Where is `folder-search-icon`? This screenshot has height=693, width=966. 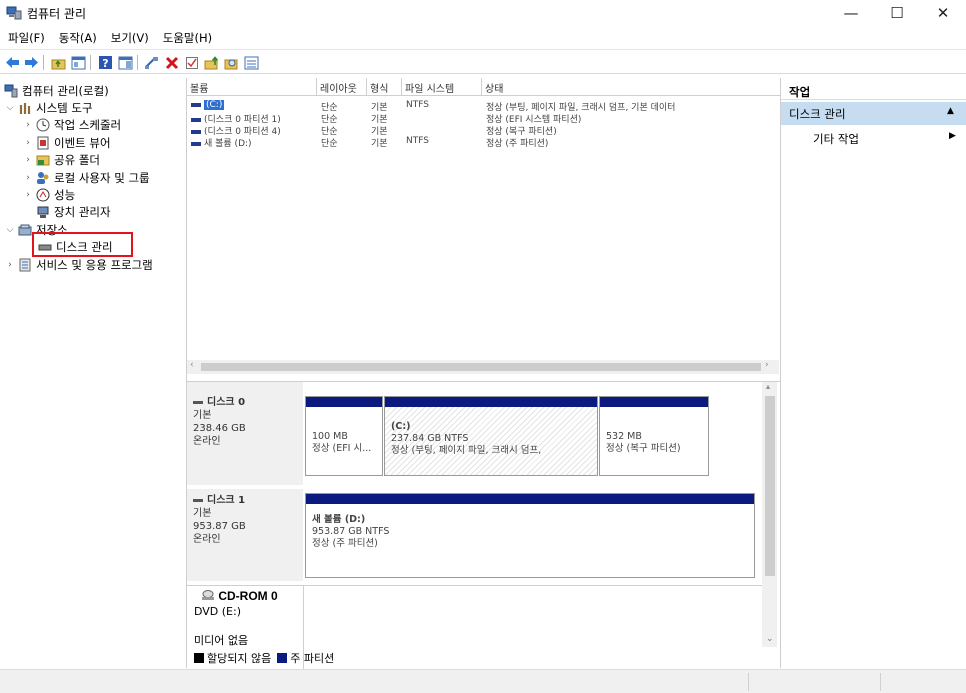 folder-search-icon is located at coordinates (231, 64).